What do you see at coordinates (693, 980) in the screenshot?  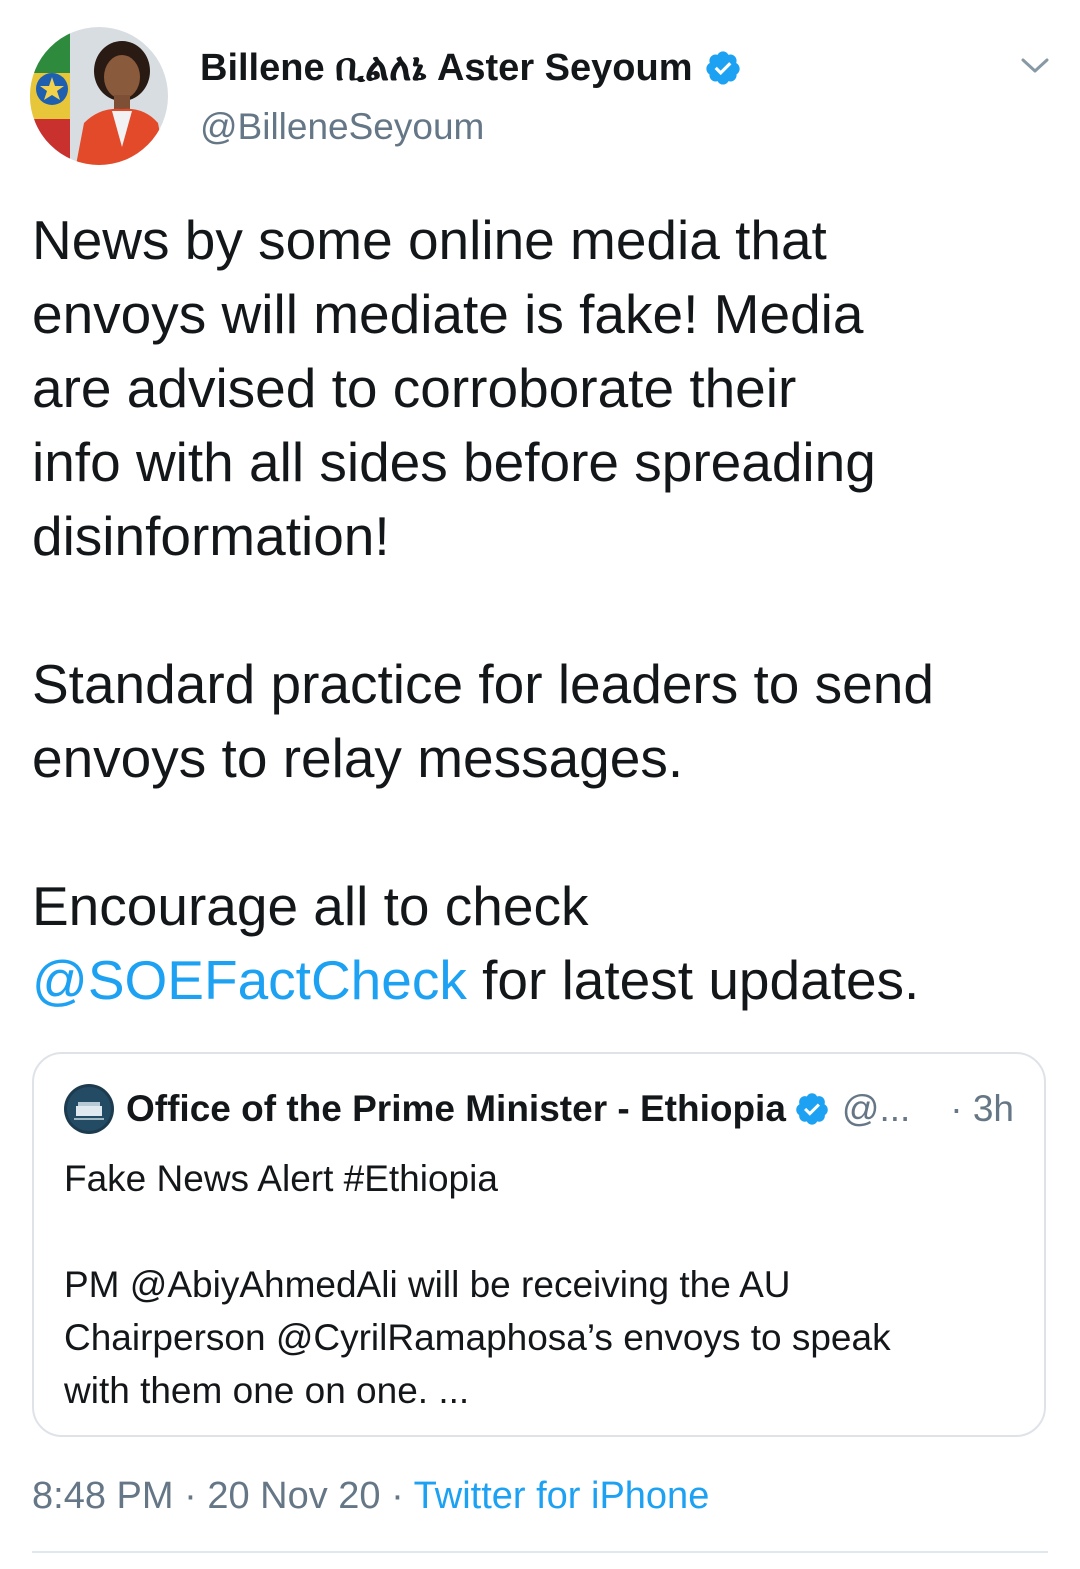 I see `tweet-line-tail: for latest updates.` at bounding box center [693, 980].